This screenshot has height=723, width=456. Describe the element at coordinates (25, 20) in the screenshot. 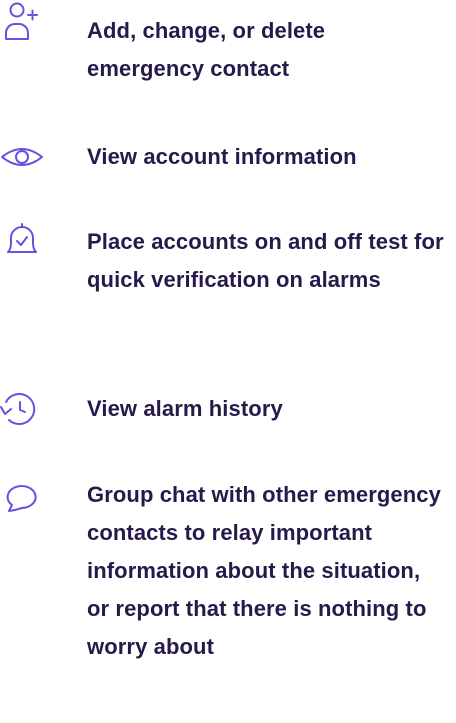

I see `add-user-icon` at that location.